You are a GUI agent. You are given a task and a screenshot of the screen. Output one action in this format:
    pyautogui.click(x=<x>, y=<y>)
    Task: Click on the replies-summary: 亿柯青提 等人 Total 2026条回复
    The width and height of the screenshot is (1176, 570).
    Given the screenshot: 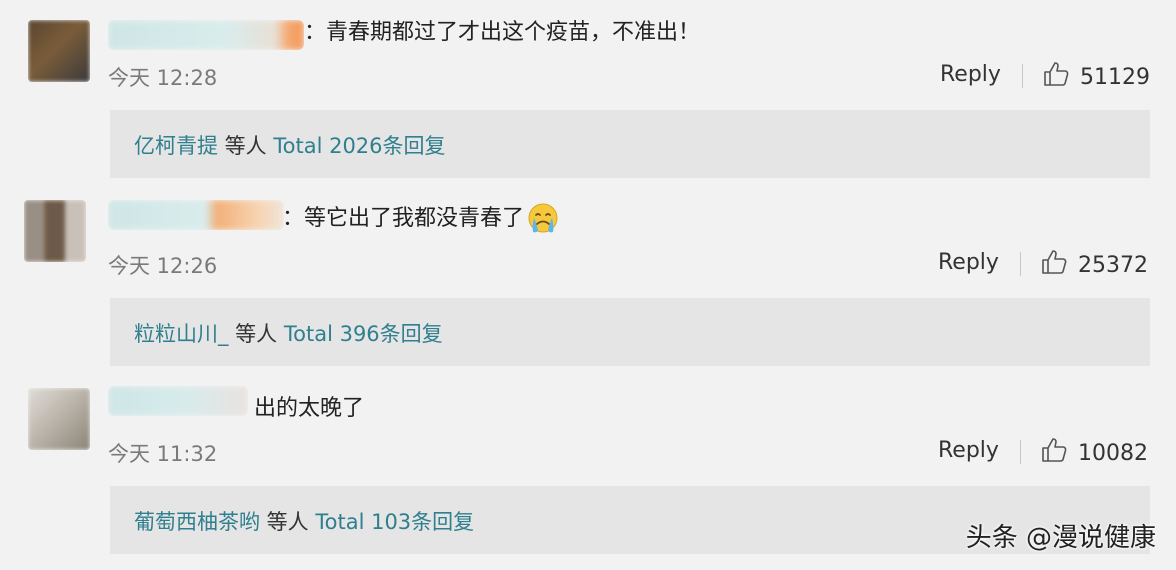 What is the action you would take?
    pyautogui.click(x=630, y=144)
    